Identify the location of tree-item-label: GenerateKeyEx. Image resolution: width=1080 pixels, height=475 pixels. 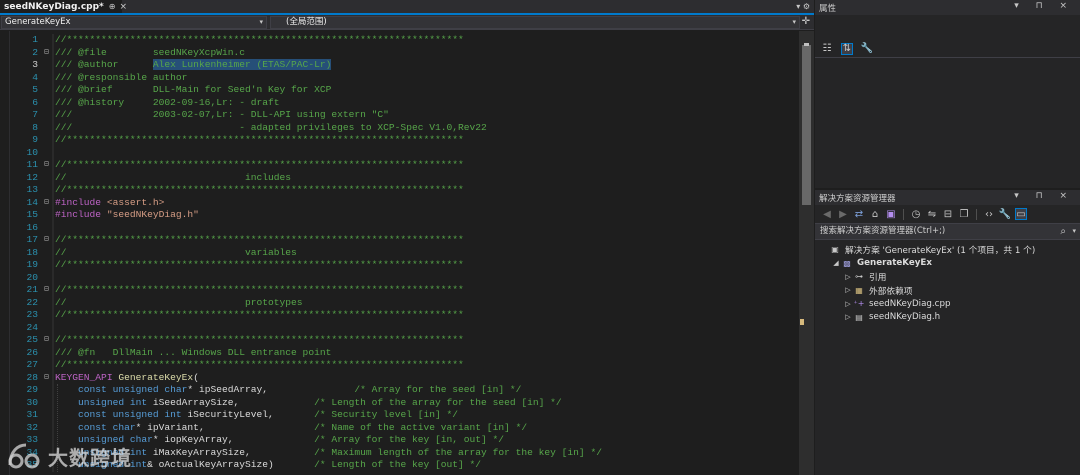
(894, 263).